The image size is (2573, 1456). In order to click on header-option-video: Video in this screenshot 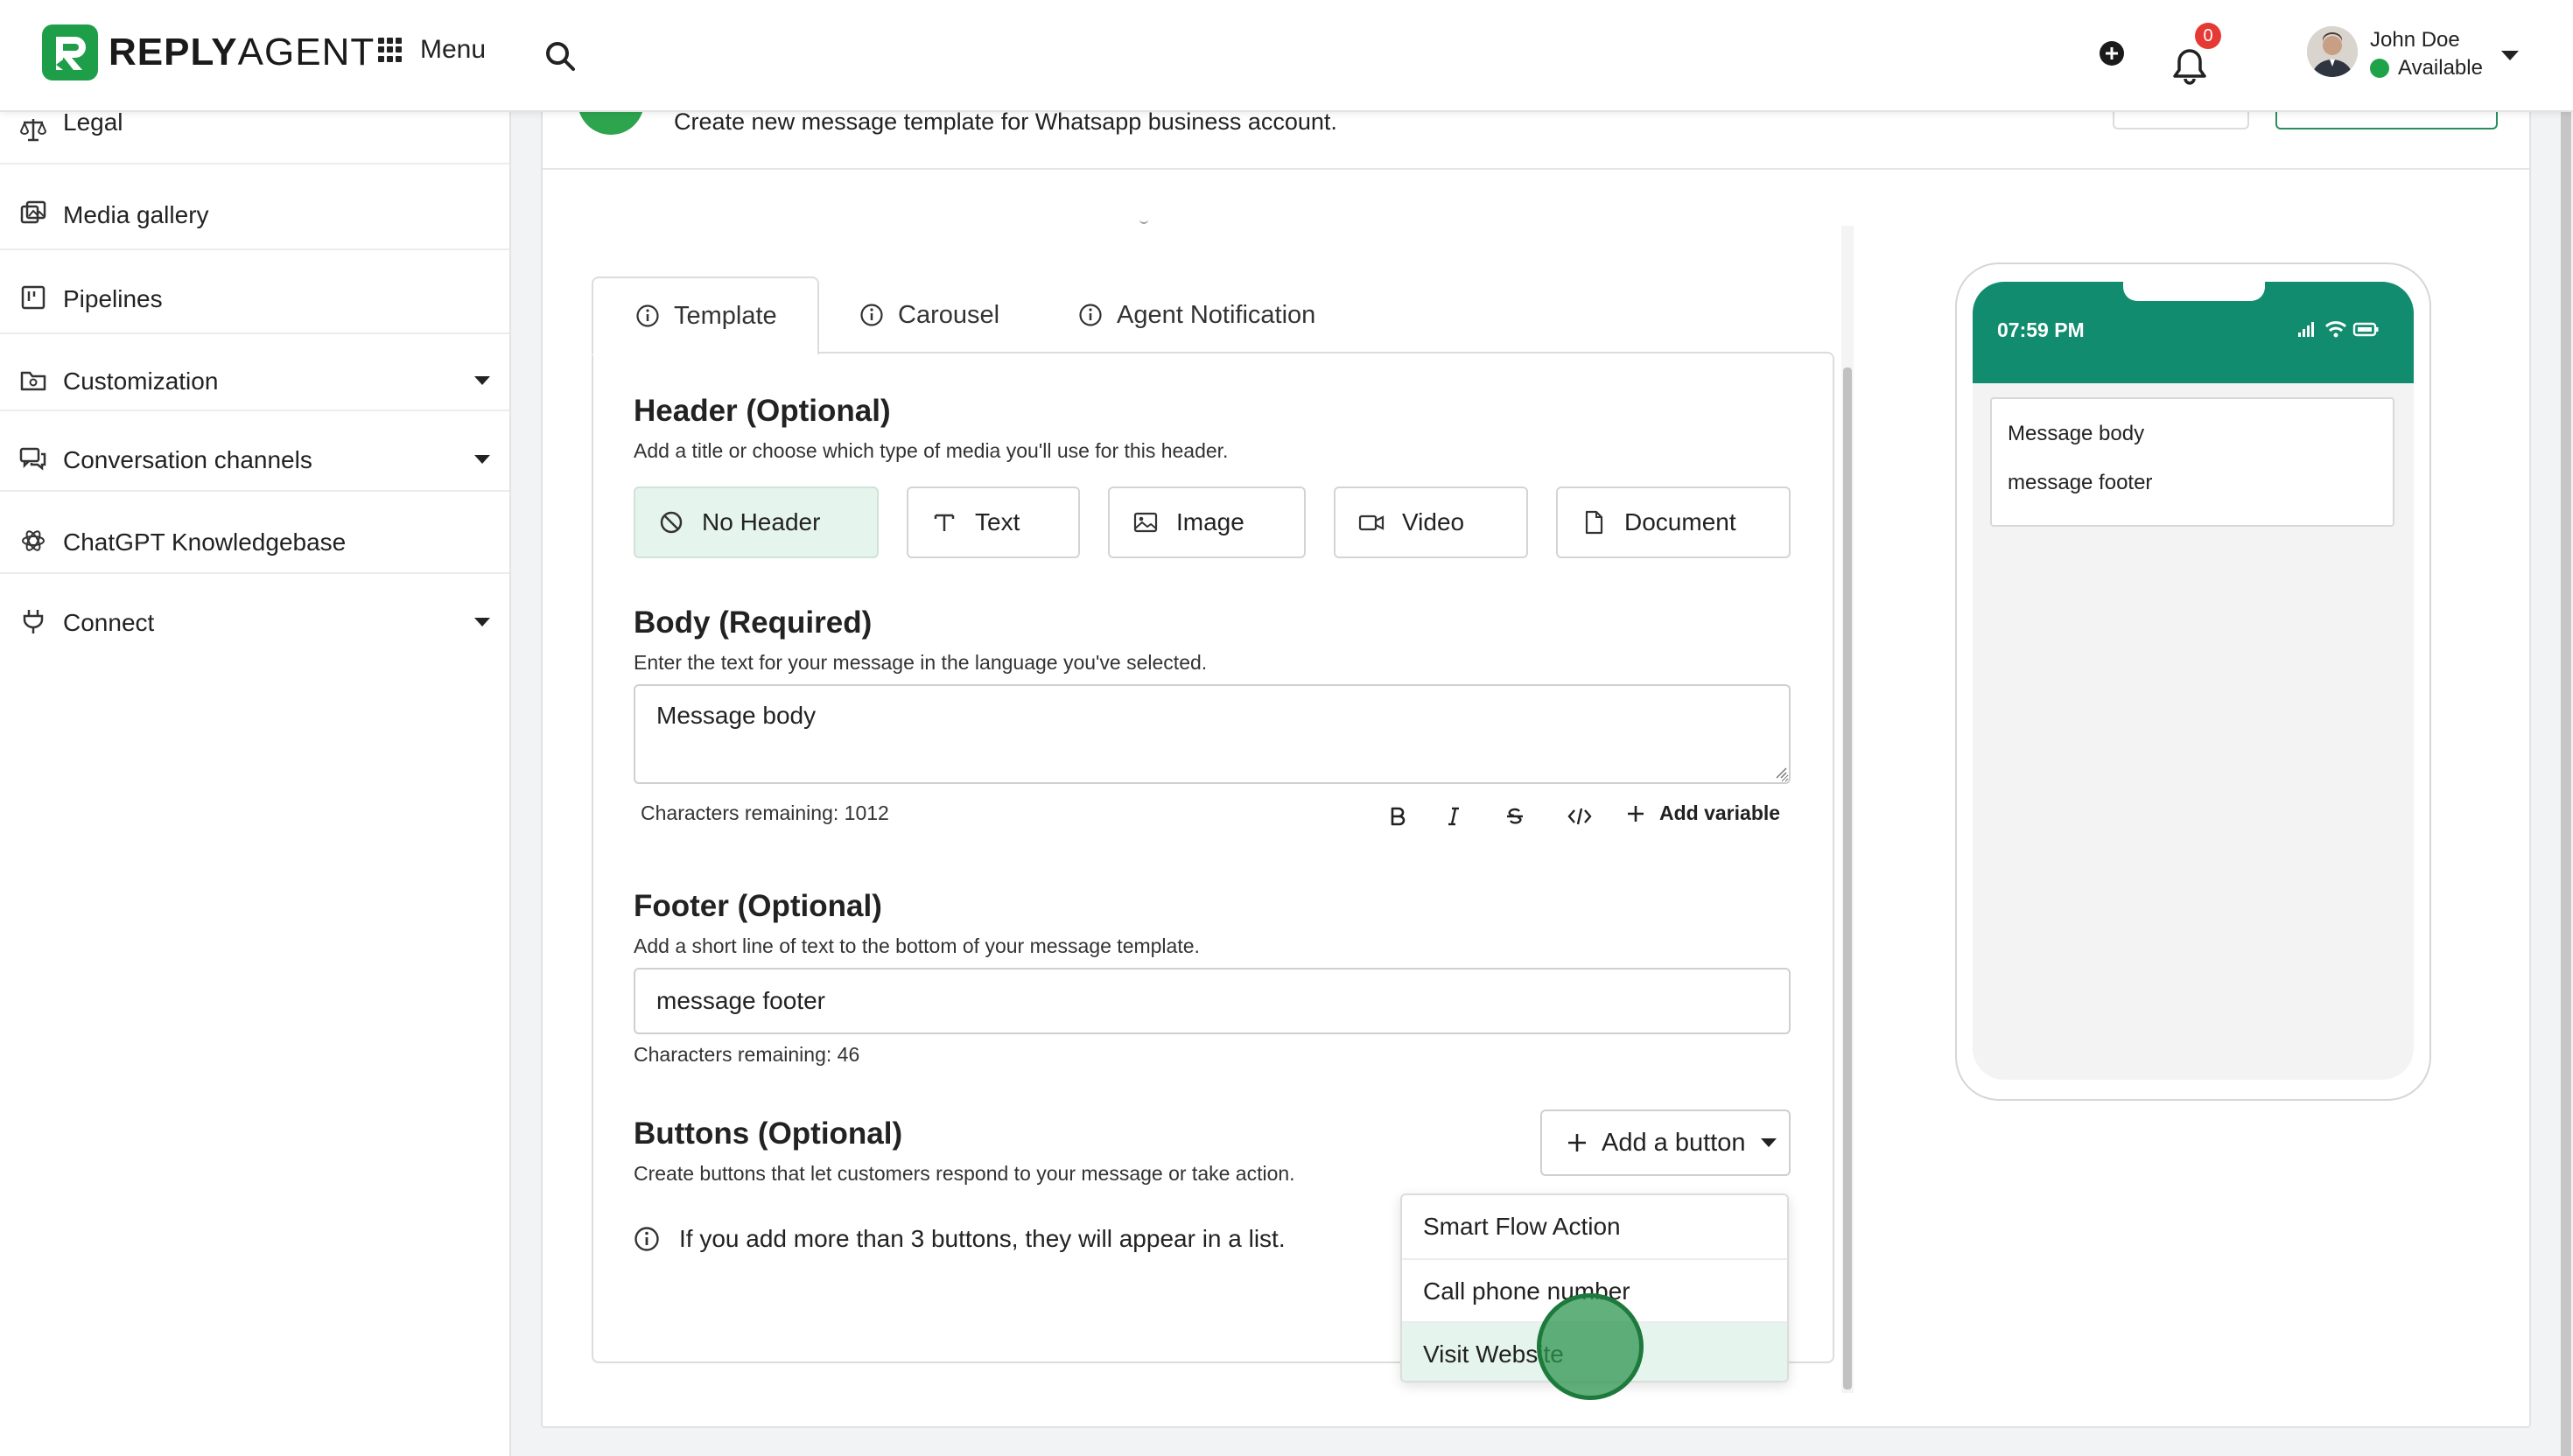, I will do `click(1431, 522)`.